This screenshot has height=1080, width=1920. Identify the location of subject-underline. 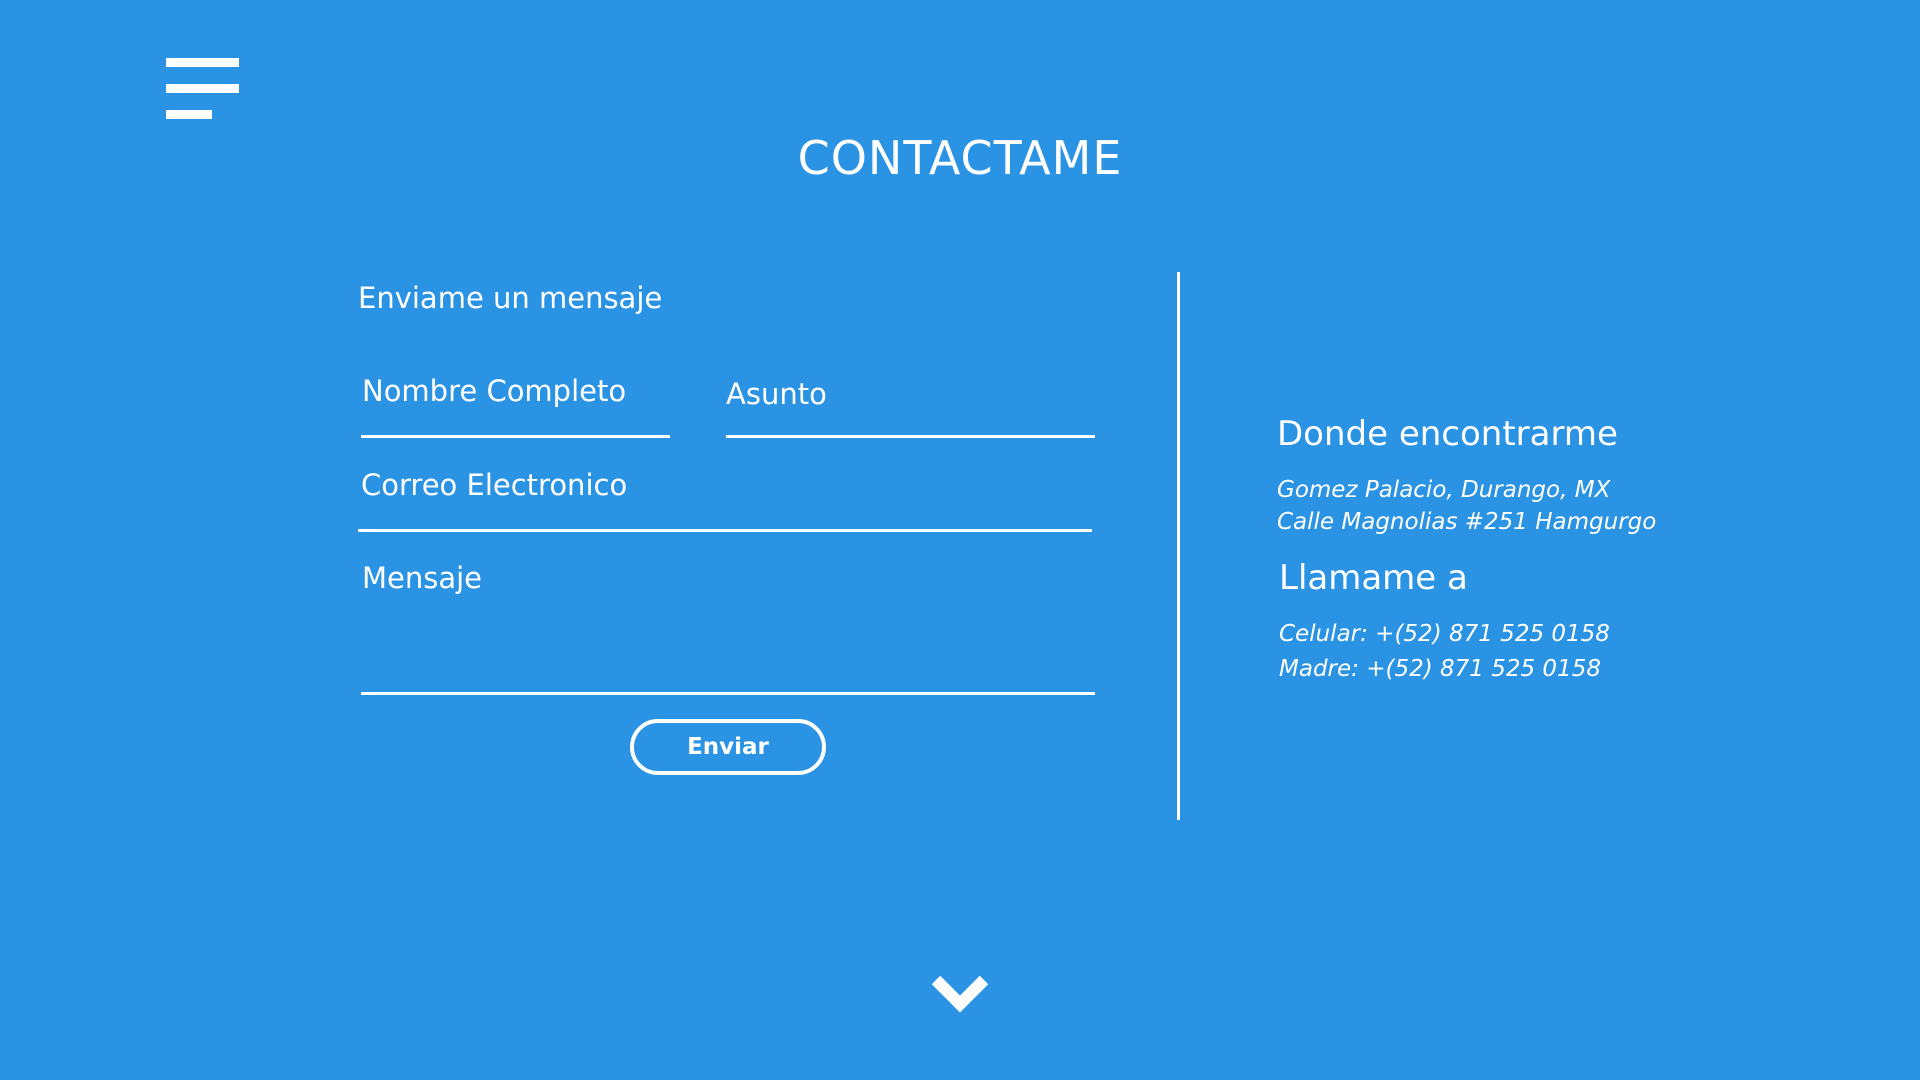
(910, 436).